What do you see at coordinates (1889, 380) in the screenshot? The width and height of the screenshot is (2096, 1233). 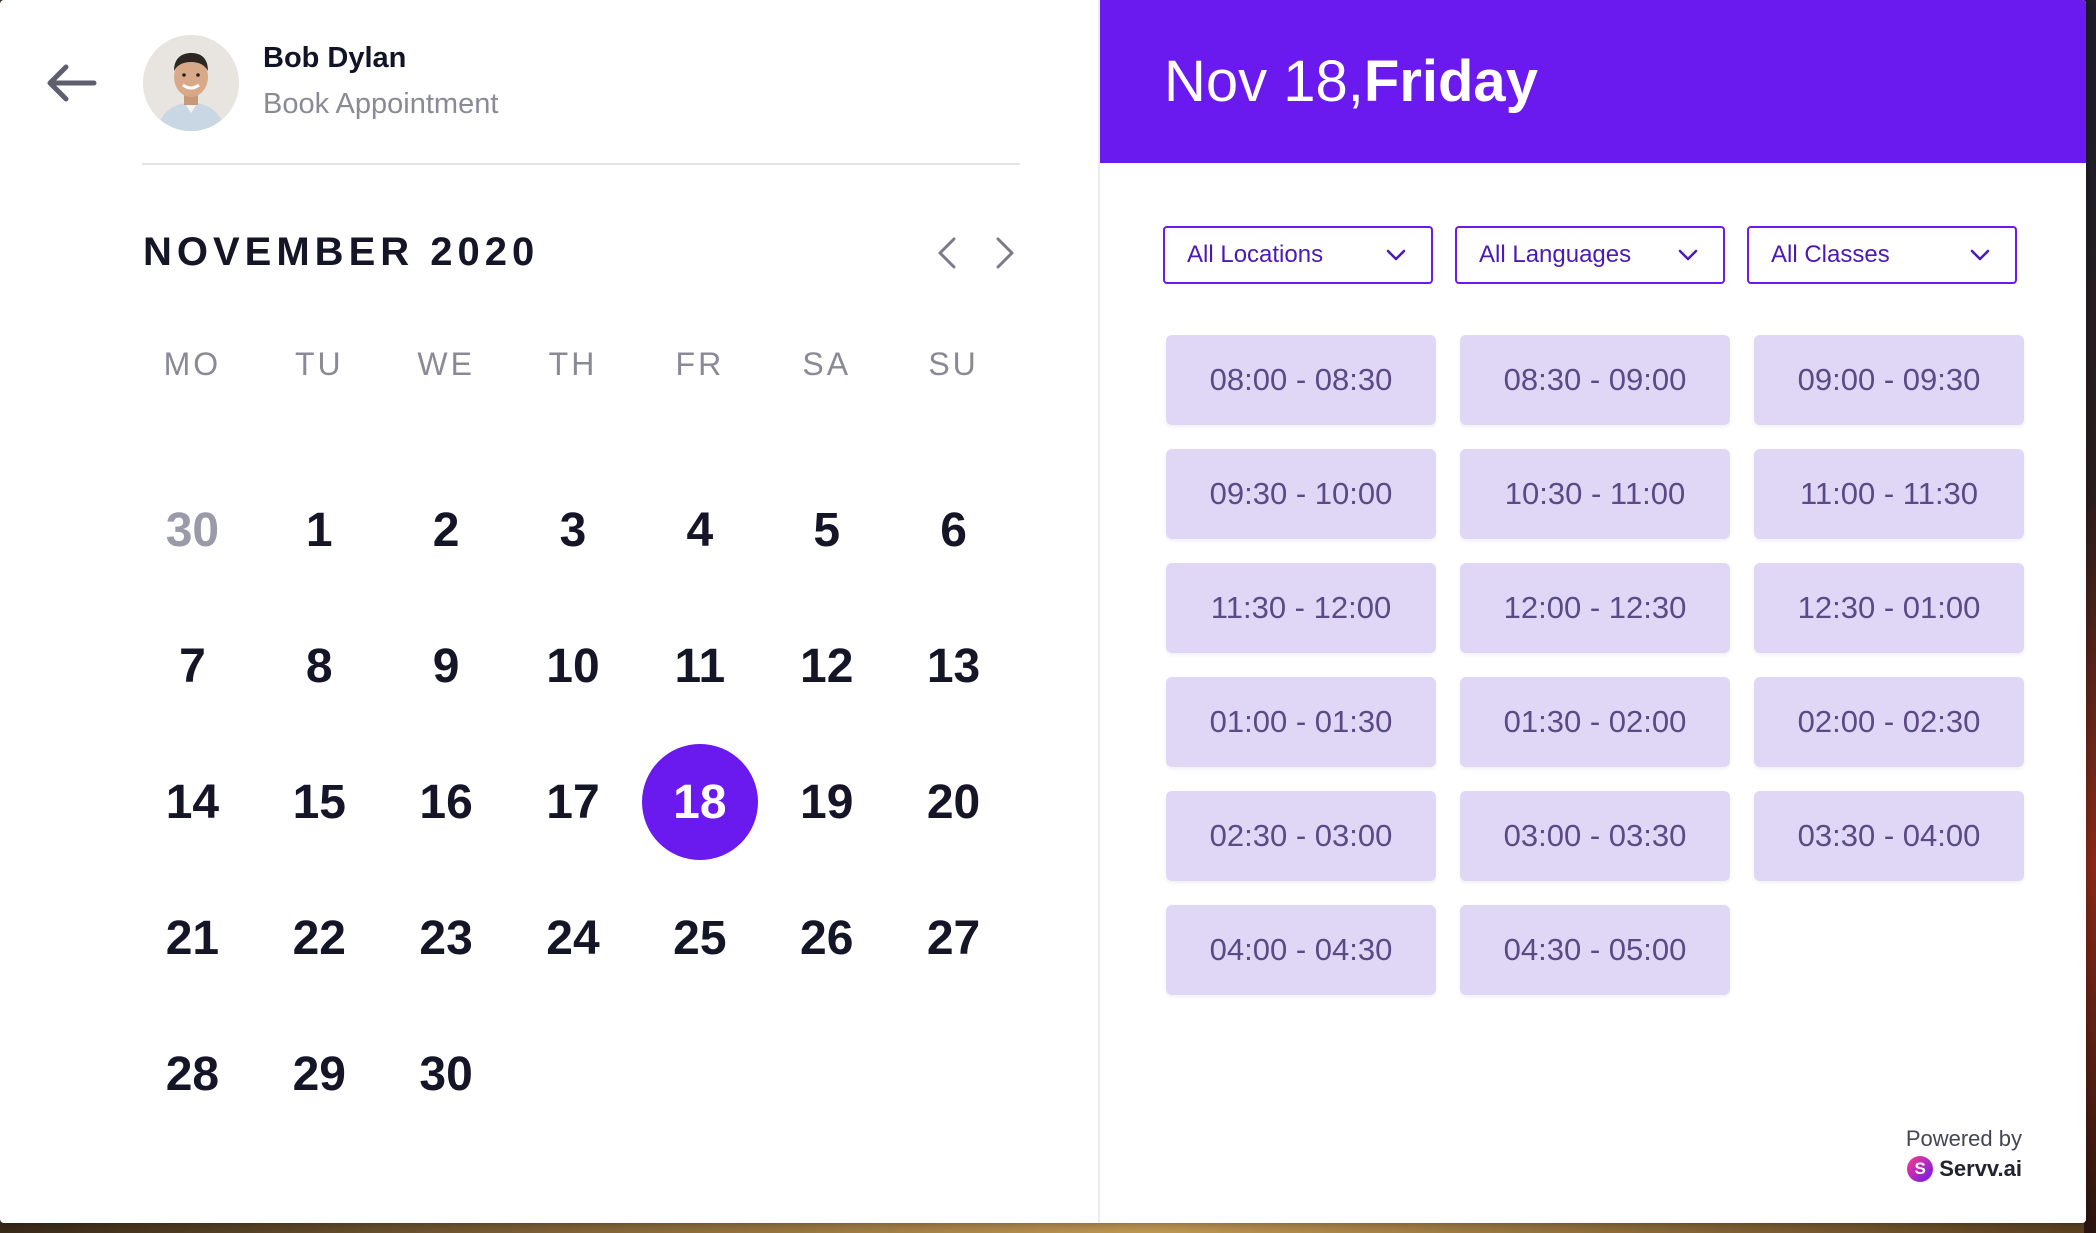 I see `time-slot-button: 09:00 - 09:30` at bounding box center [1889, 380].